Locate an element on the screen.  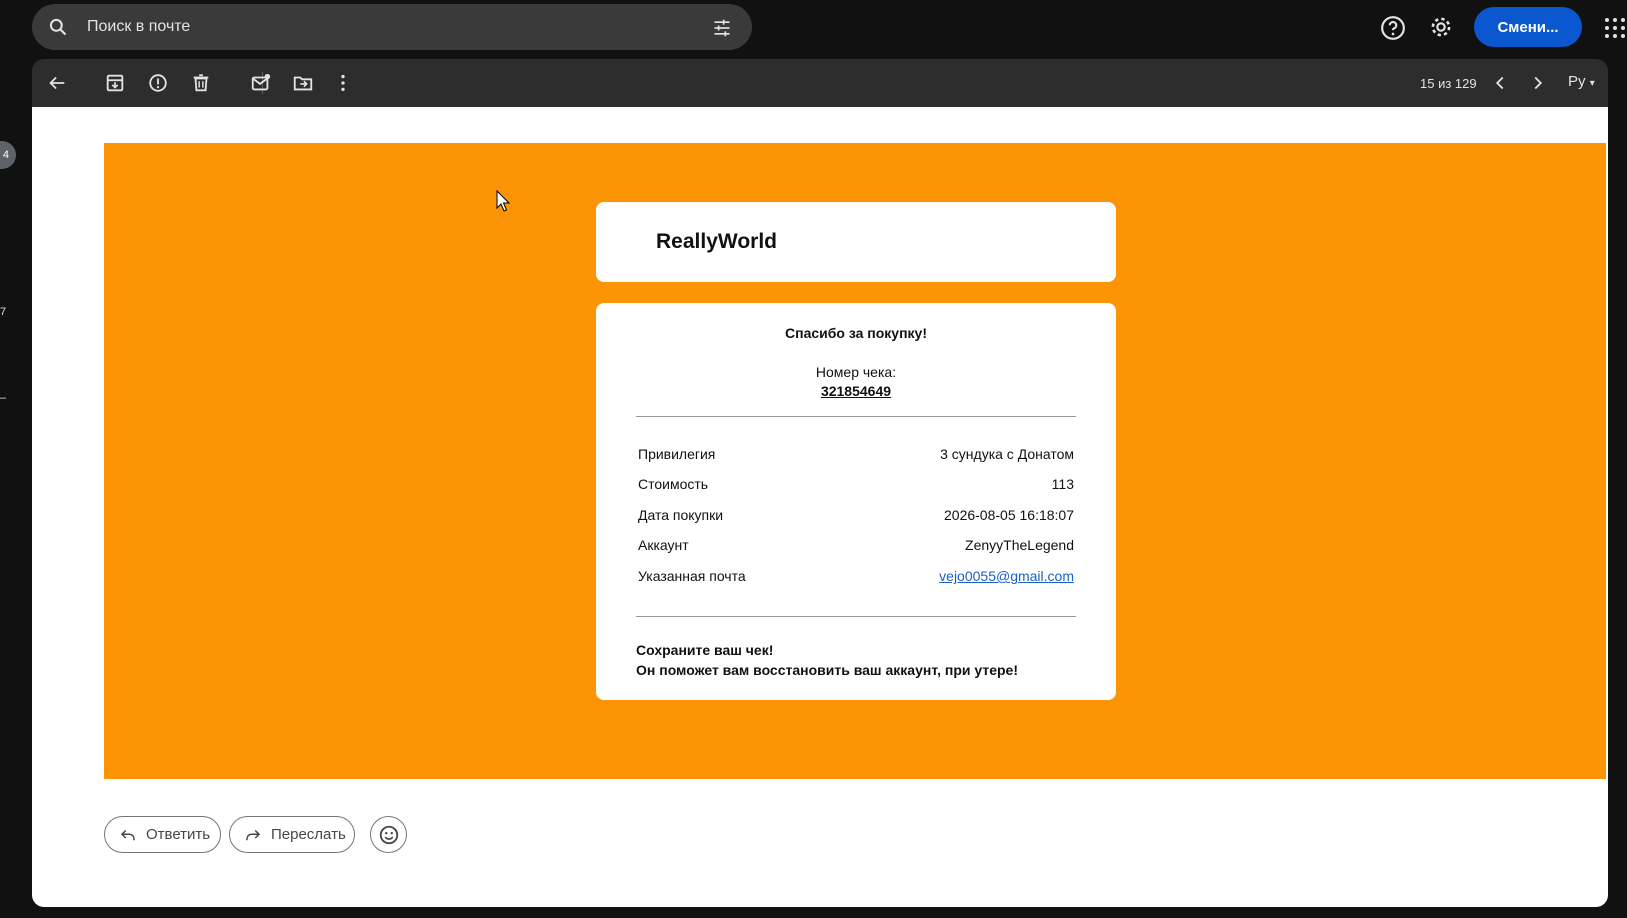
row-value: ZenyyTheLegend is located at coordinates (1019, 545).